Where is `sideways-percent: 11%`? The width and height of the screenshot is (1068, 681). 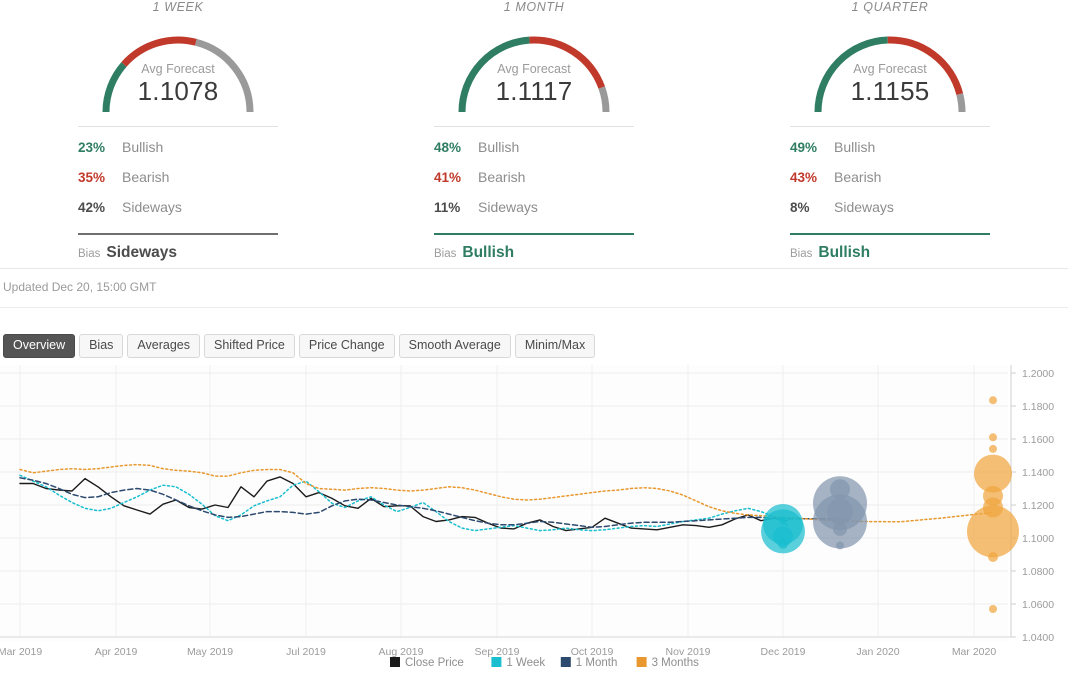 sideways-percent: 11% is located at coordinates (447, 207).